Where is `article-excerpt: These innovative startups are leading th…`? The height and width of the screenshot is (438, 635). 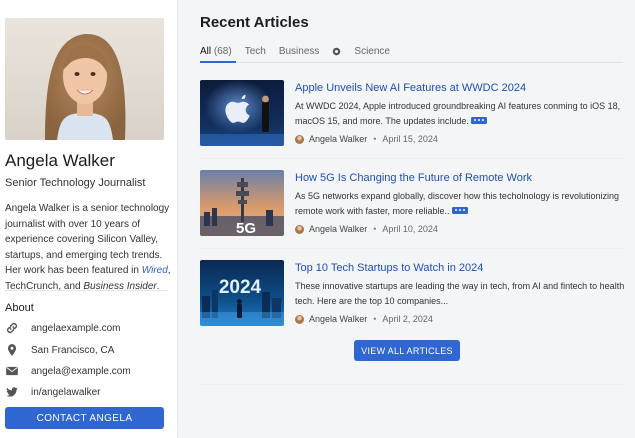
article-excerpt: These innovative startups are leading th… is located at coordinates (460, 293).